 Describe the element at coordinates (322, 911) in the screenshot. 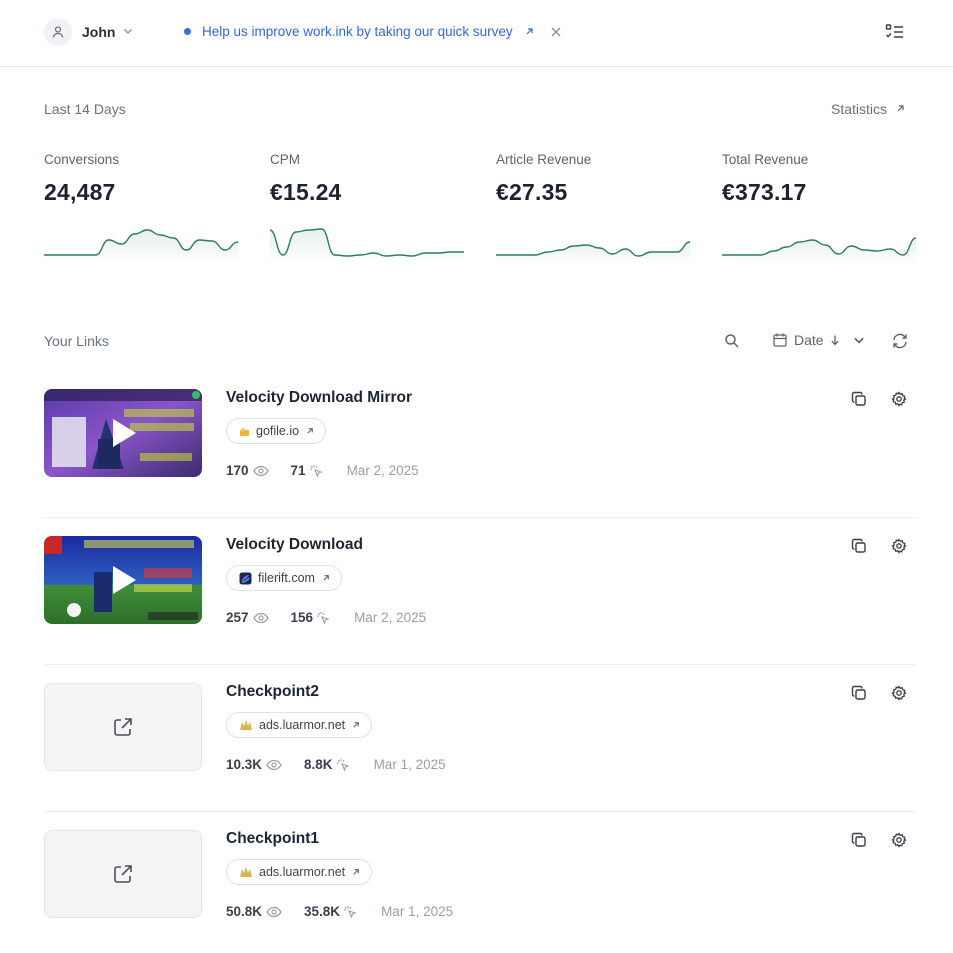

I see `clicks-count: 35.8K` at that location.